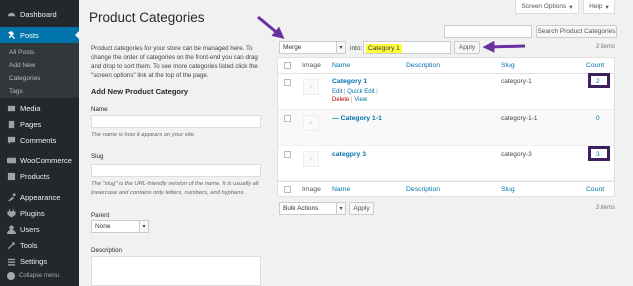 This screenshot has height=286, width=633. What do you see at coordinates (11, 14) in the screenshot?
I see `dashboard-icon` at bounding box center [11, 14].